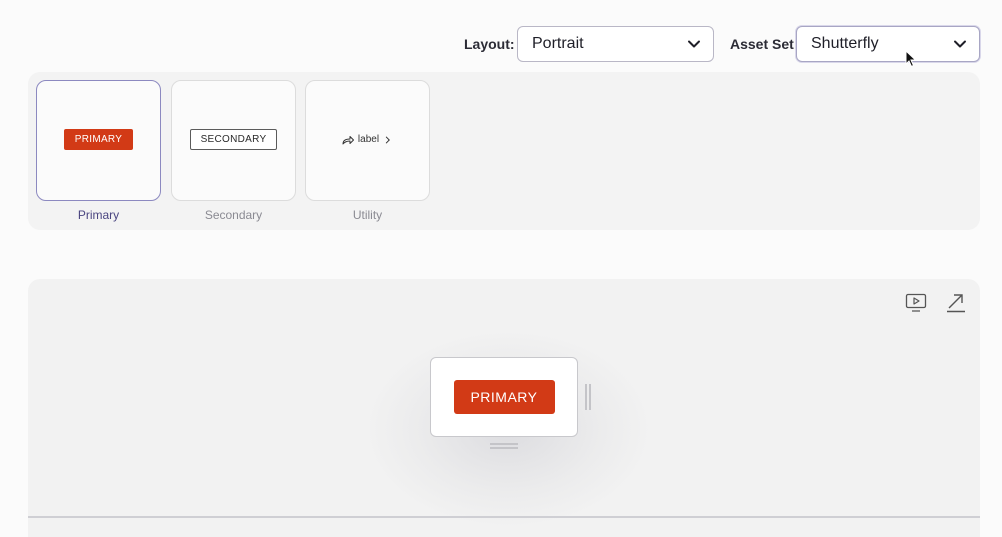 The height and width of the screenshot is (537, 1002). I want to click on primary-thumbnail: PRIMARY, so click(98, 139).